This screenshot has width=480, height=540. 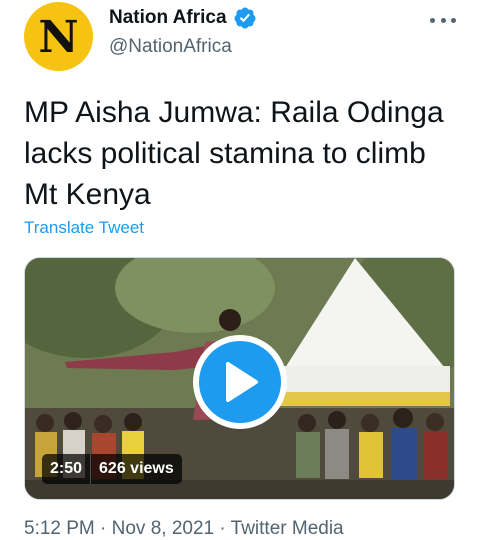 I want to click on video-view-count: 626 views, so click(x=136, y=468).